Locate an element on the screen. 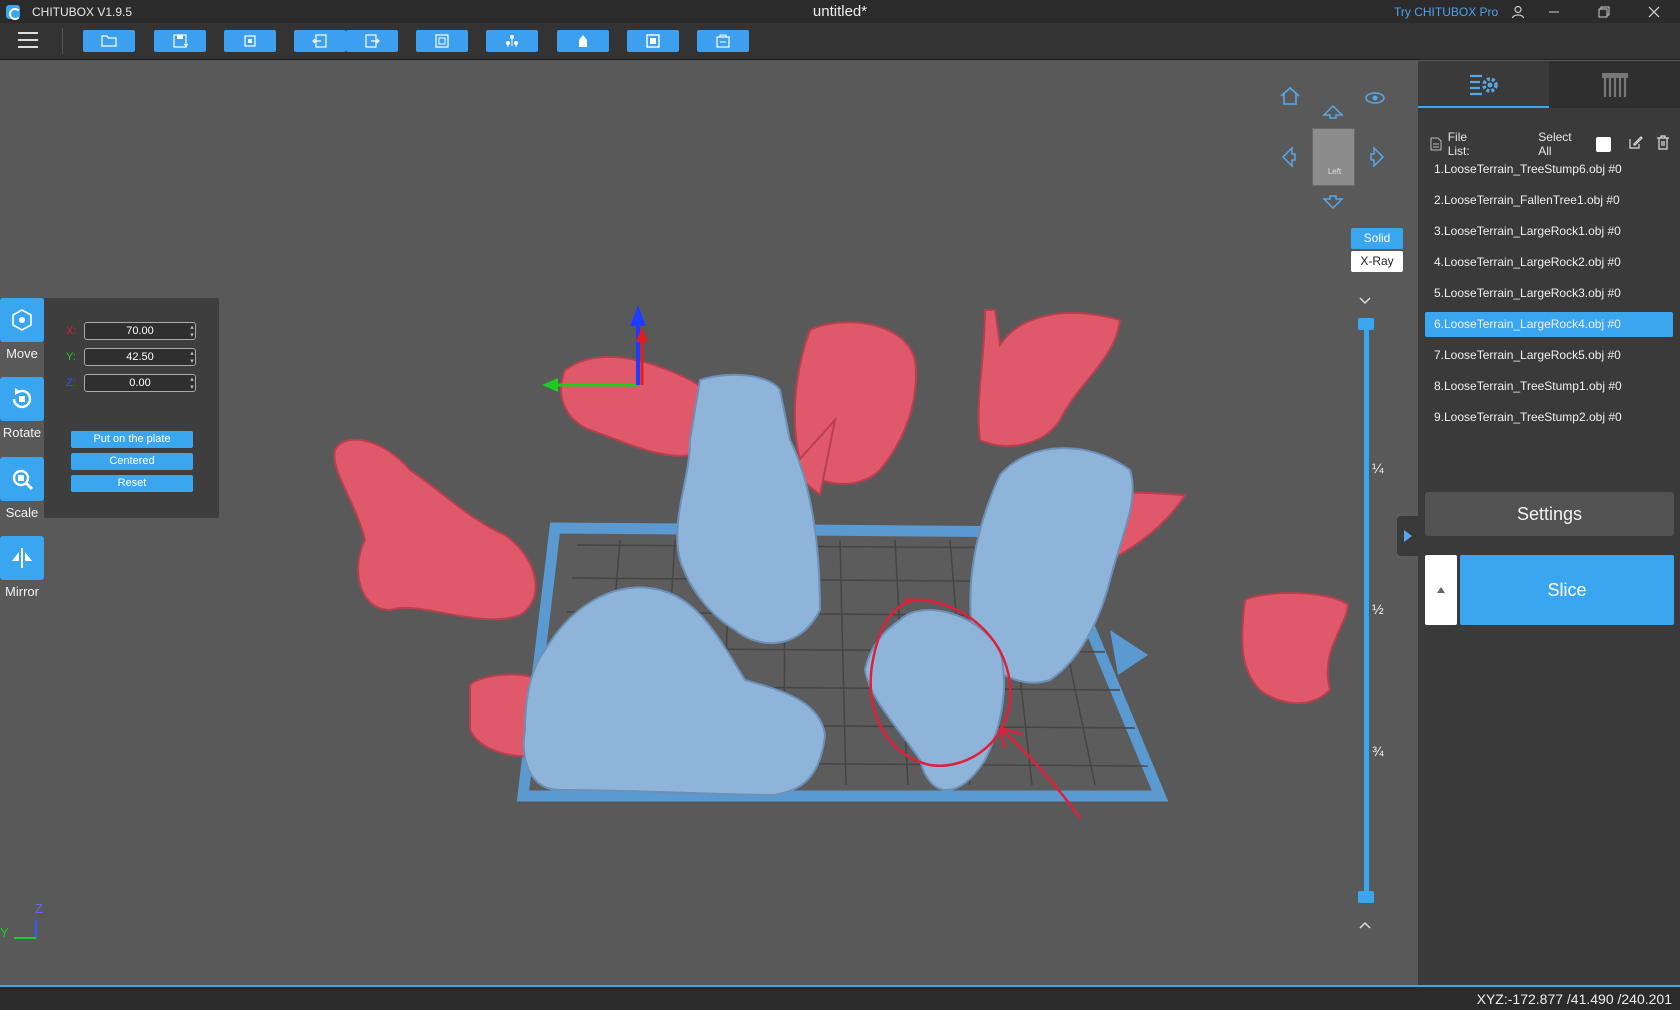  z-label: Z: is located at coordinates (71, 383).